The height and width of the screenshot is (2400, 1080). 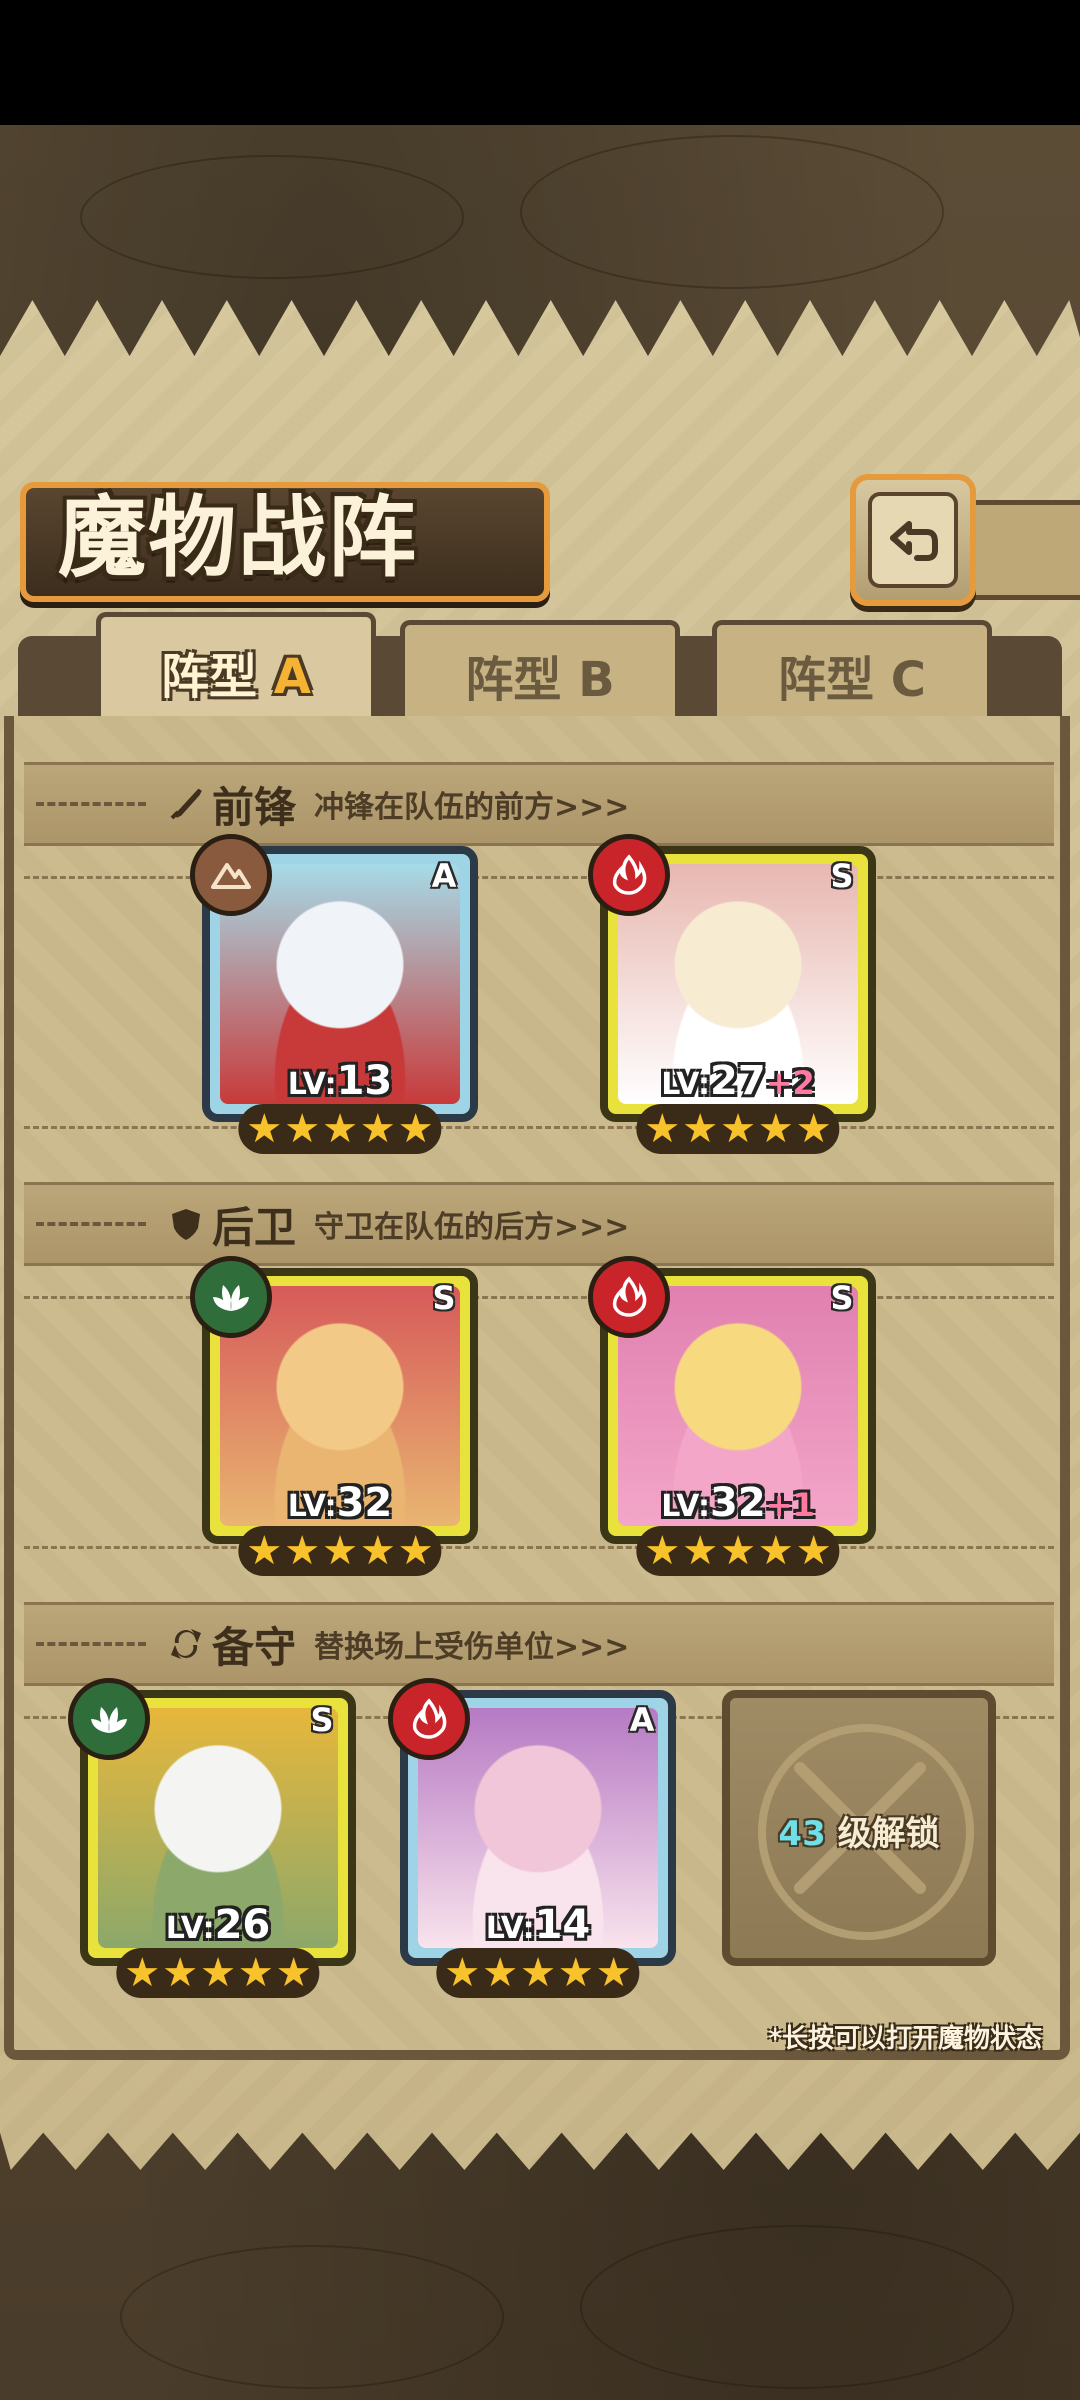 I want to click on unlock-requirement: 43 级解锁, so click(x=859, y=1834).